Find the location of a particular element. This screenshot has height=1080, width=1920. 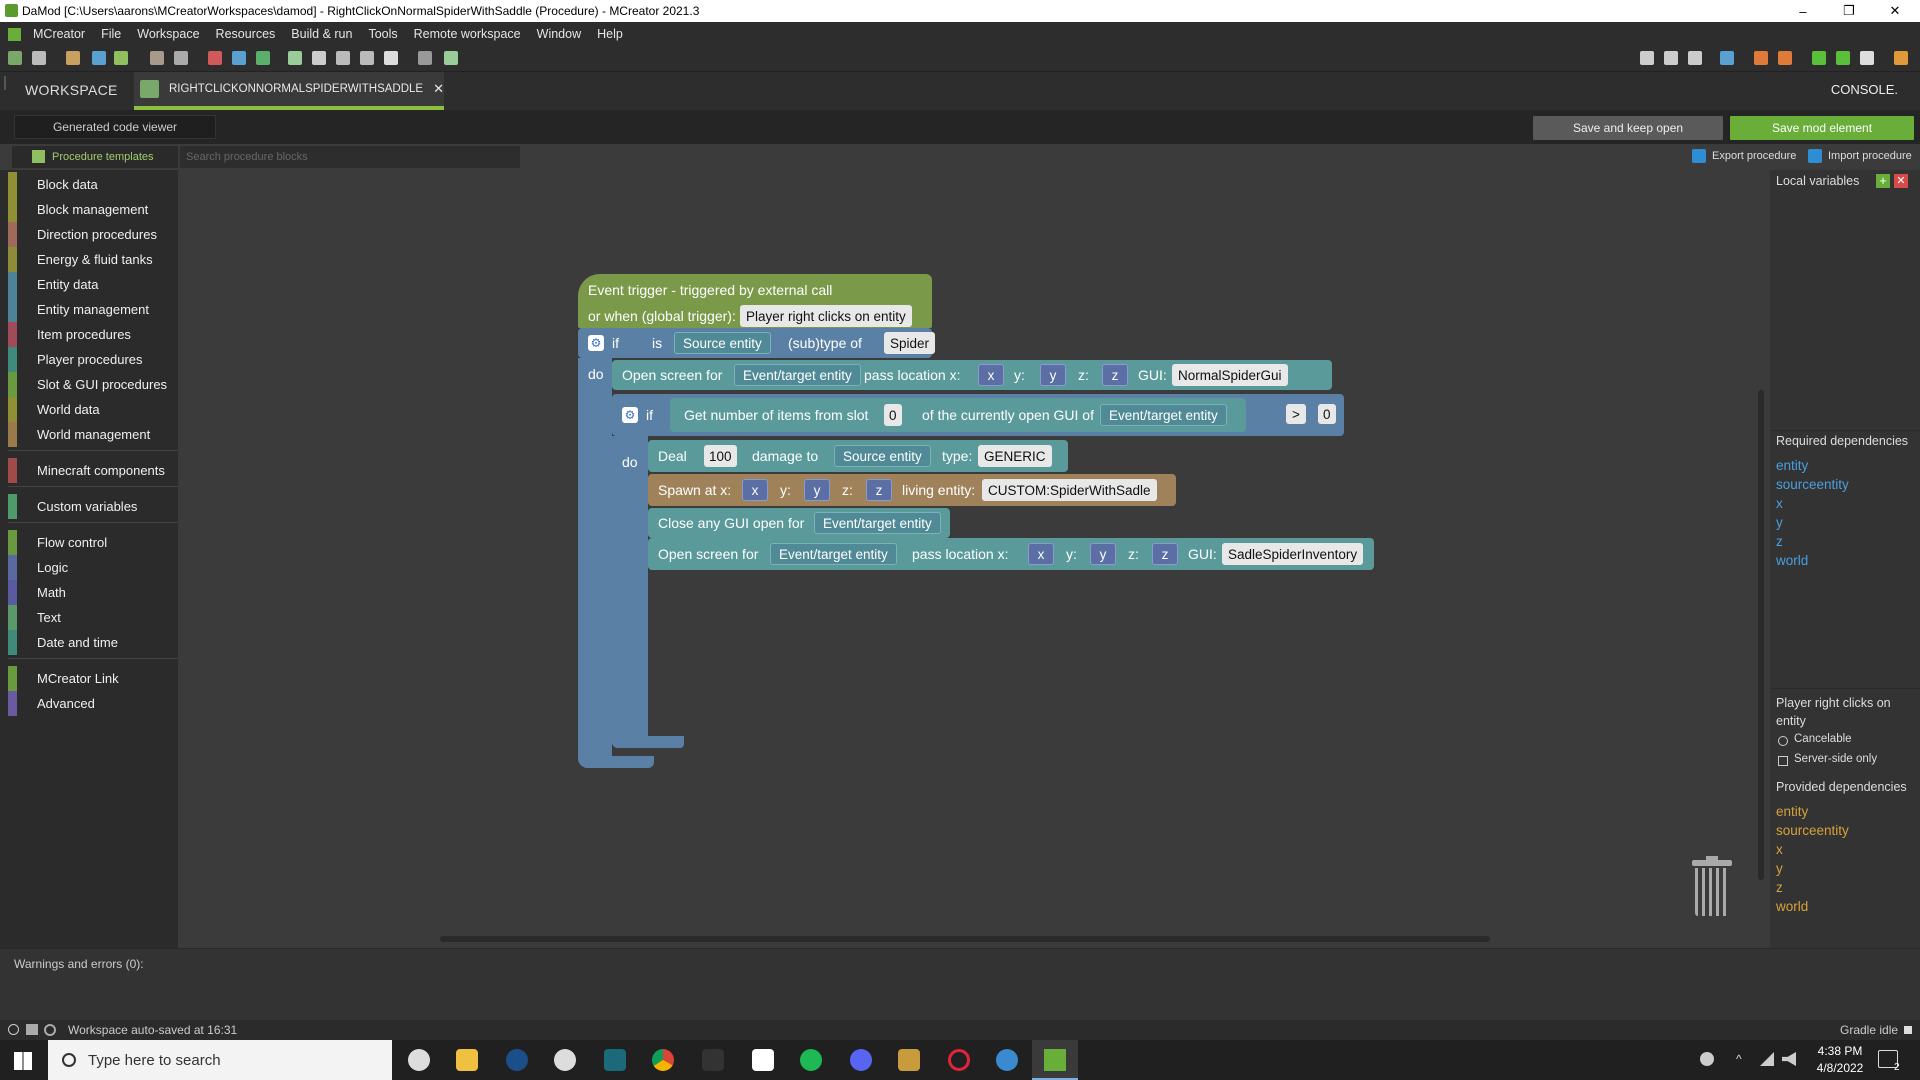

texture-icon is located at coordinates (215, 58).